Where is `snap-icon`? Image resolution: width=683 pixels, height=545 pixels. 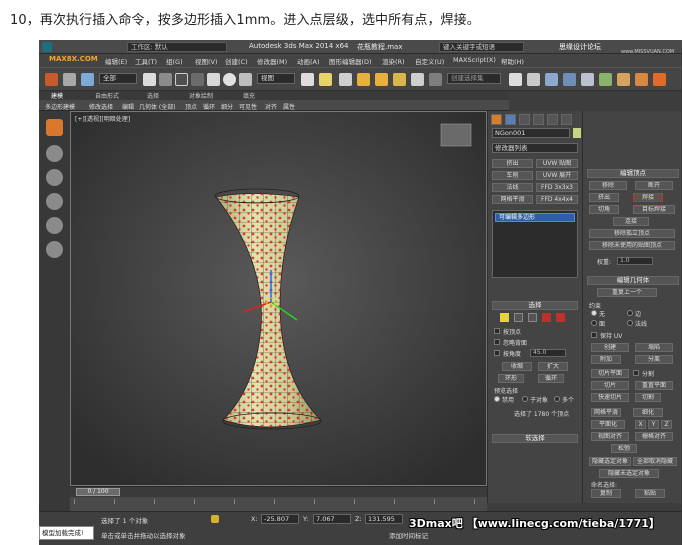
snap-icon is located at coordinates (363, 79).